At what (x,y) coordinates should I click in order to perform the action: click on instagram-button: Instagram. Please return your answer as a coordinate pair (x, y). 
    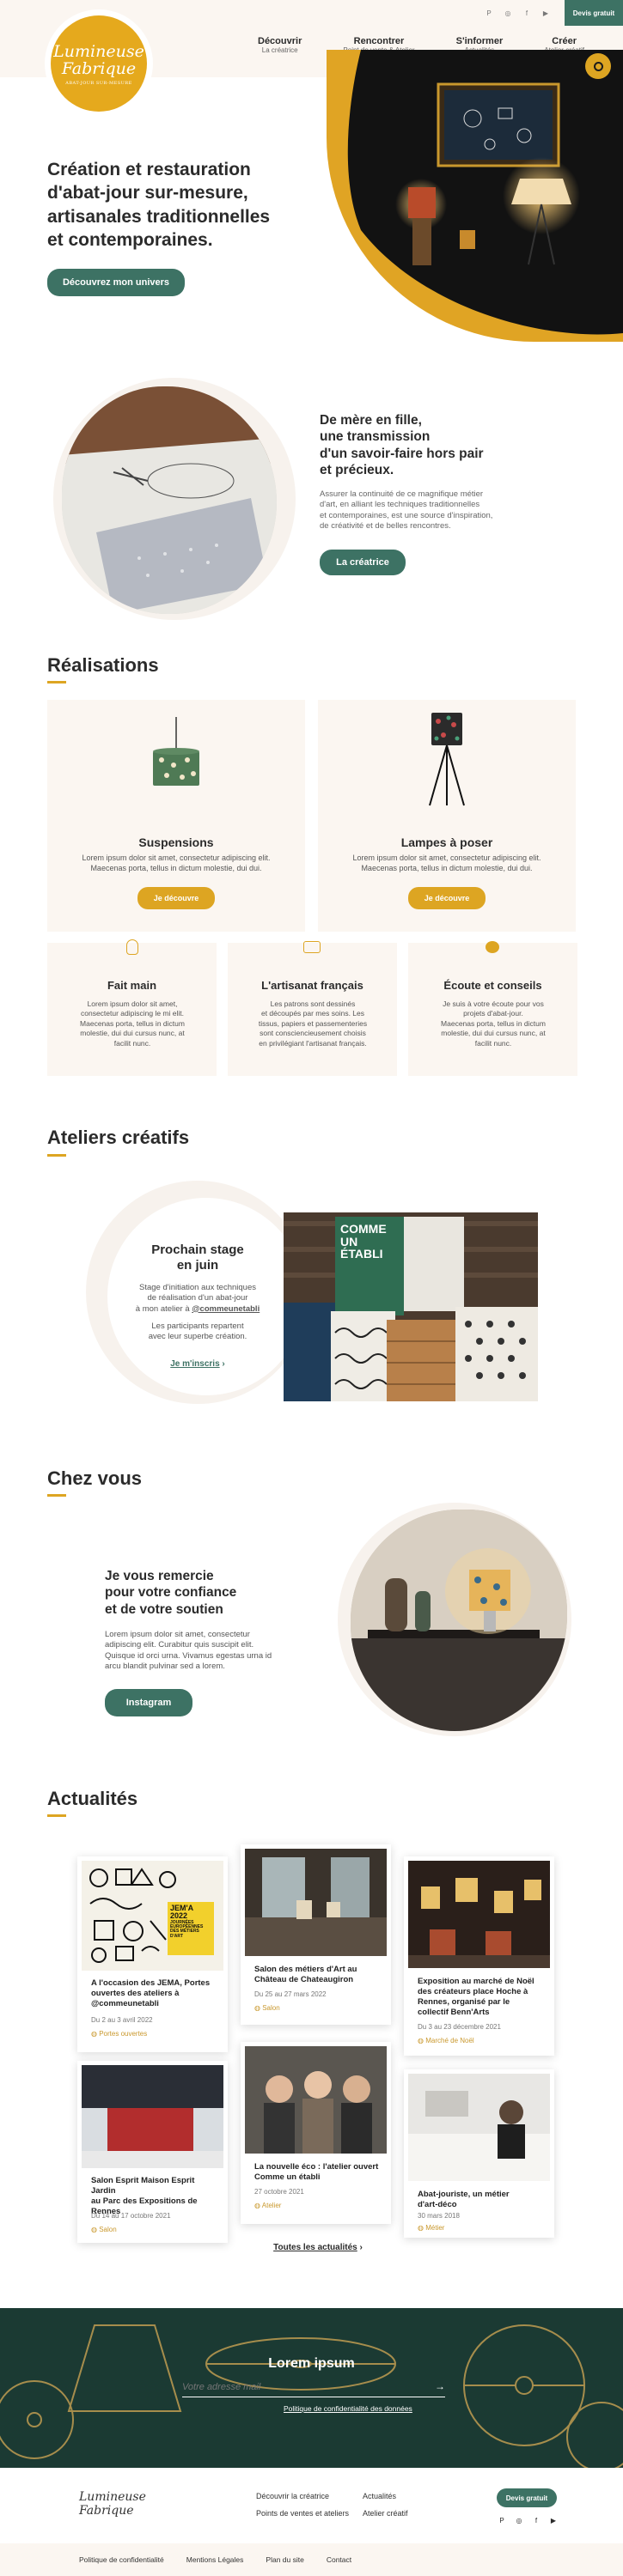
    Looking at the image, I should click on (148, 1703).